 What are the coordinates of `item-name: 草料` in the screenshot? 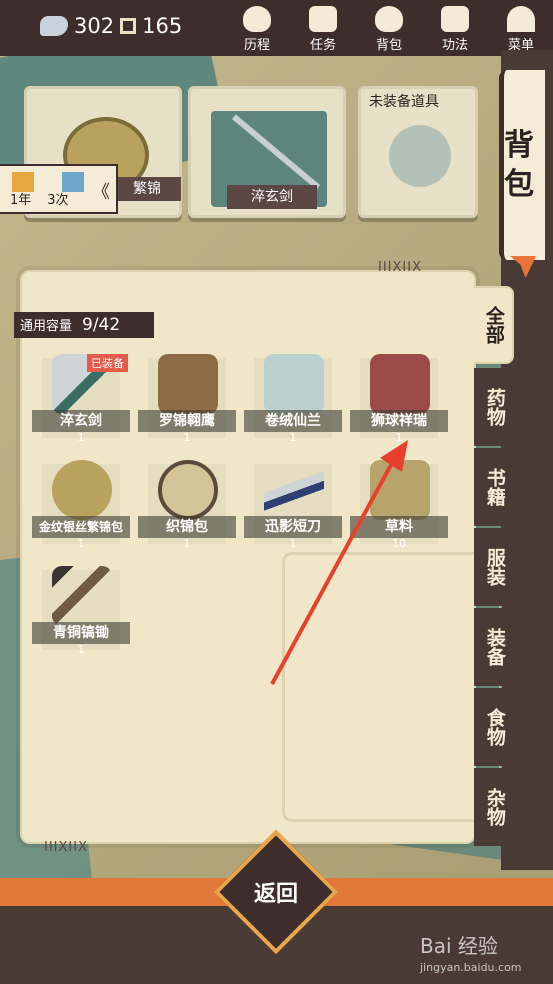 It's located at (399, 527).